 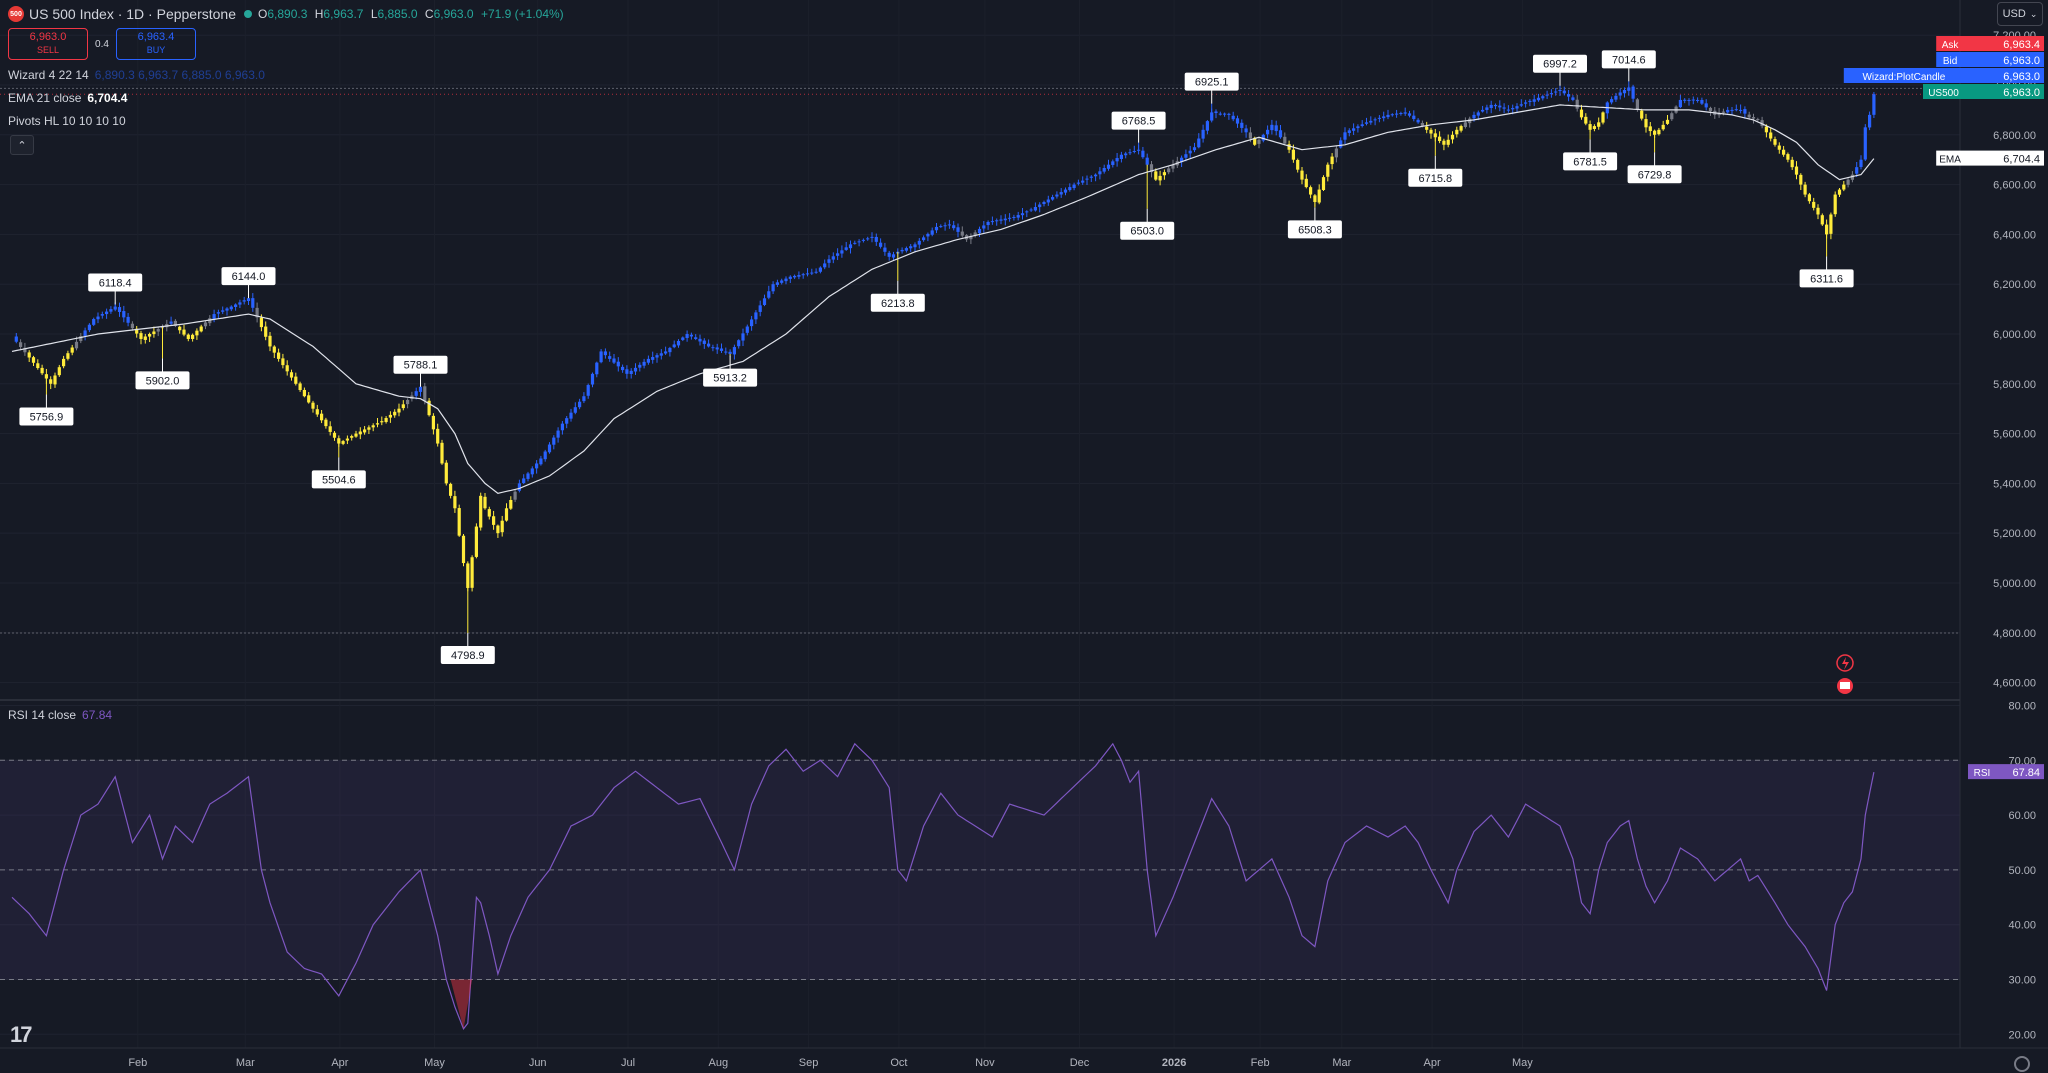 I want to click on ohlc-high: 6,963.7, so click(x=343, y=14).